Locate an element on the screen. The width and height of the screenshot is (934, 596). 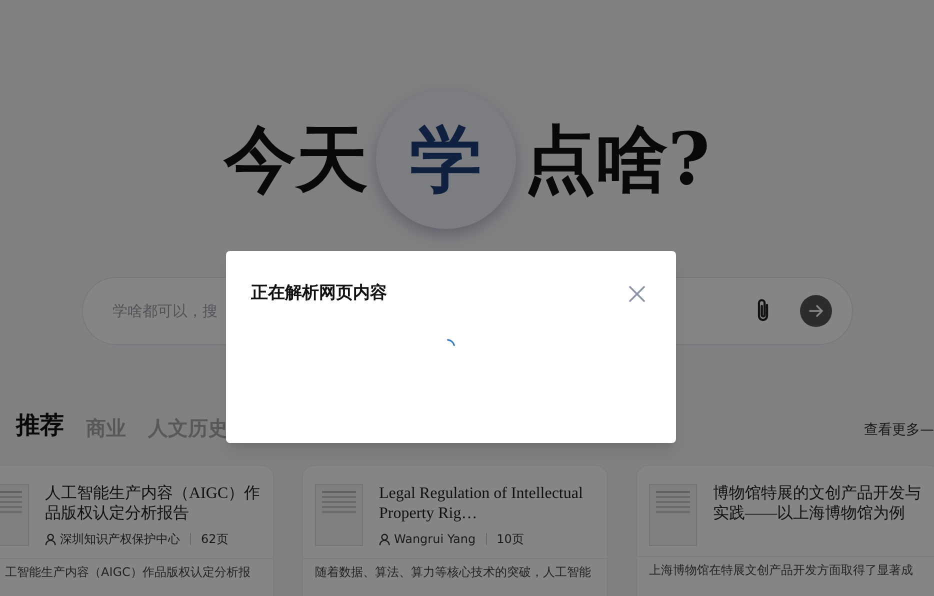
hero-heading-text: 点啥? is located at coordinates (617, 159).